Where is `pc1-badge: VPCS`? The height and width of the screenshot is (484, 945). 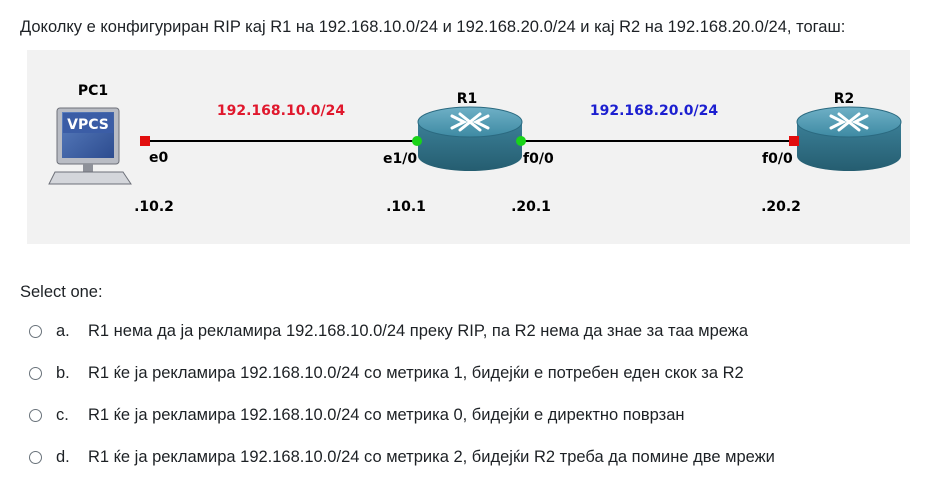 pc1-badge: VPCS is located at coordinates (88, 125).